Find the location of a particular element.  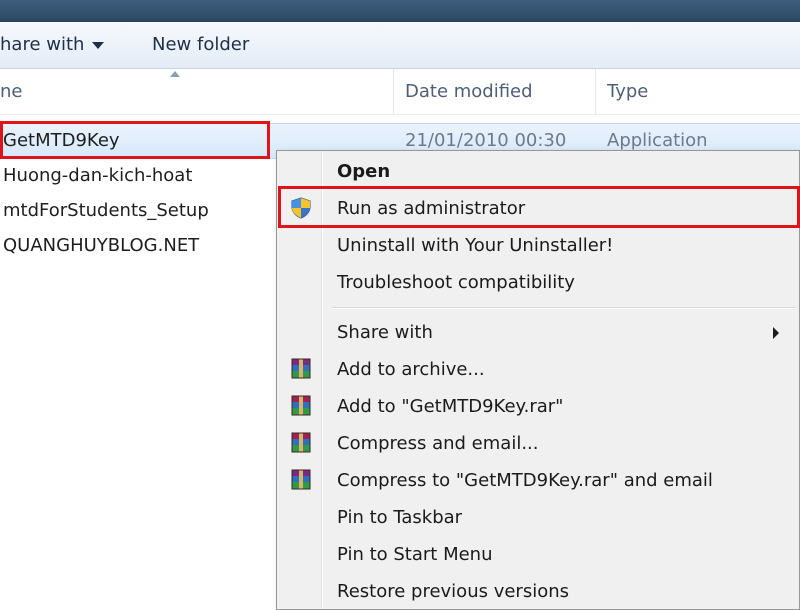

submenu-arrow-icon is located at coordinates (776, 333).